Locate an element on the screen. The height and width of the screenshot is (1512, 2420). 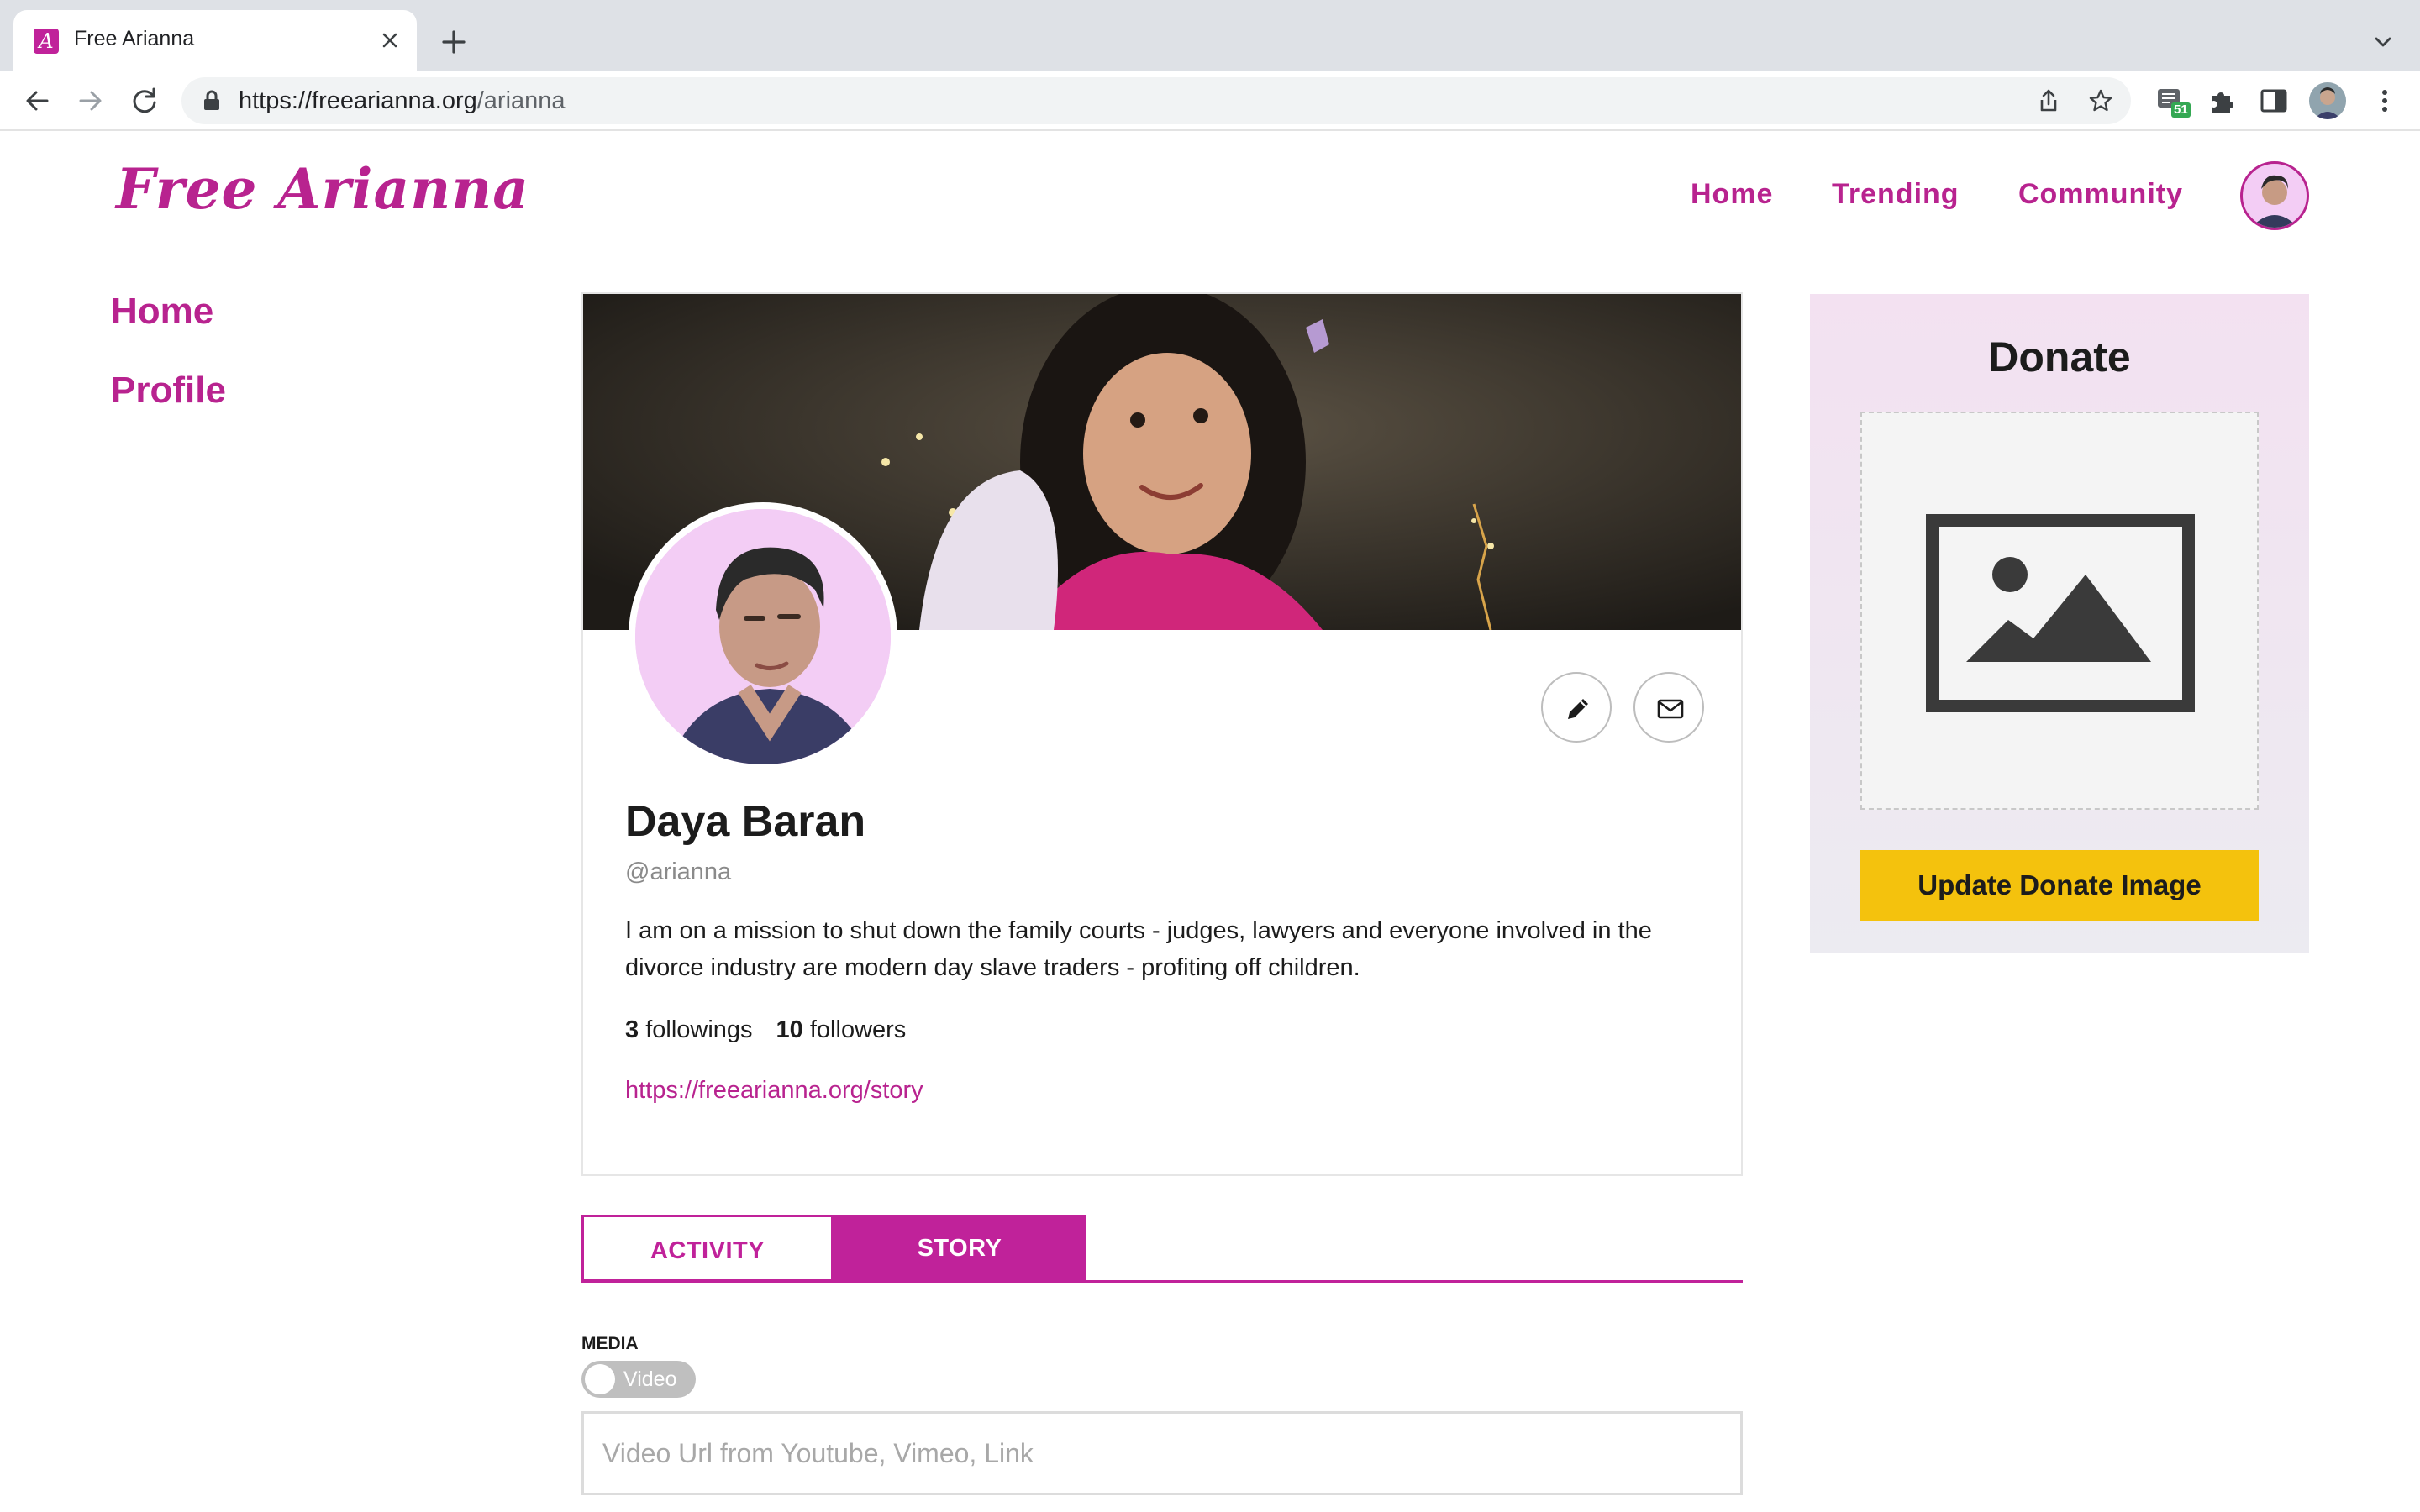
chevron-down-icon is located at coordinates (2383, 42).